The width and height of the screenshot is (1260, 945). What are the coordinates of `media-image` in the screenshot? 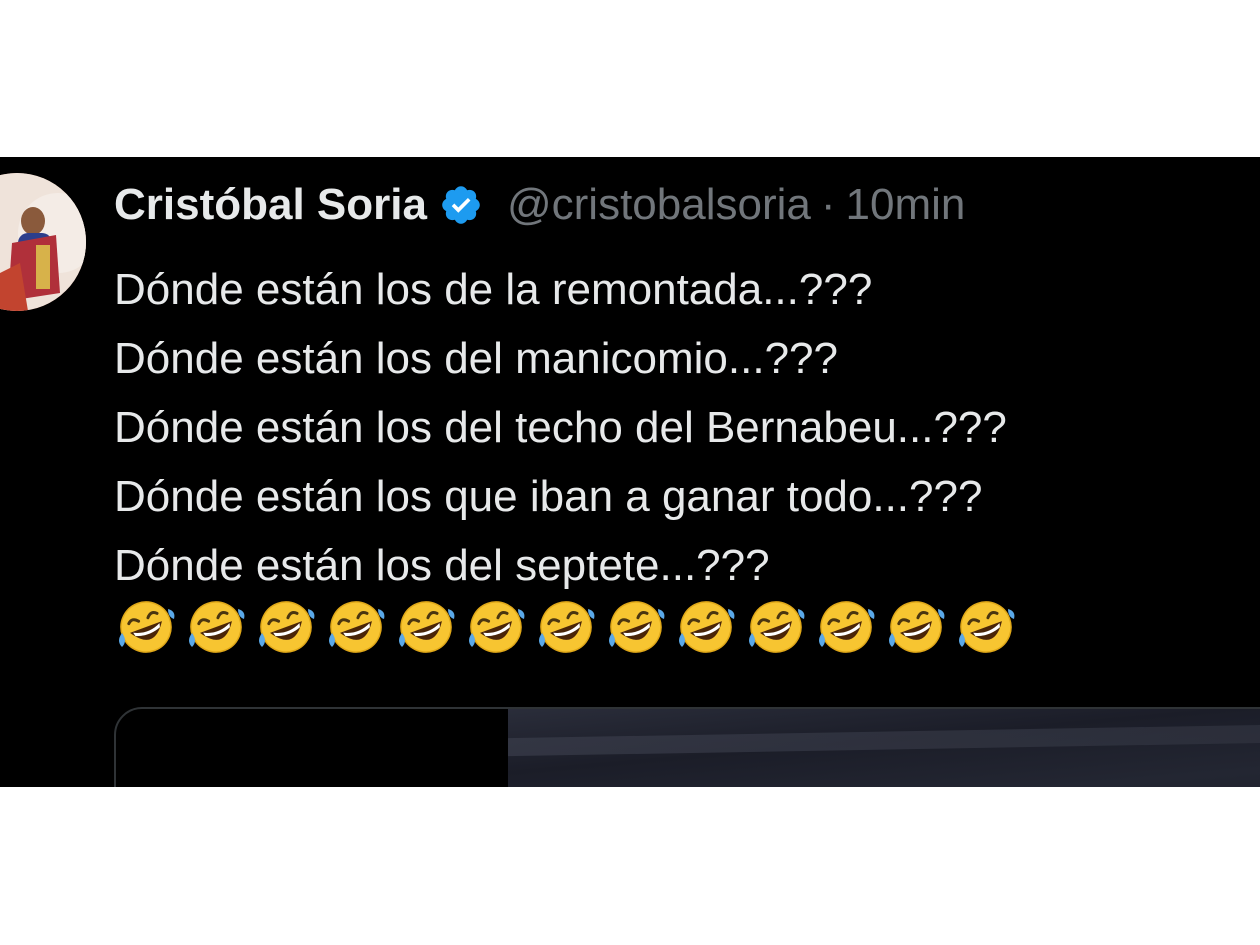 It's located at (884, 748).